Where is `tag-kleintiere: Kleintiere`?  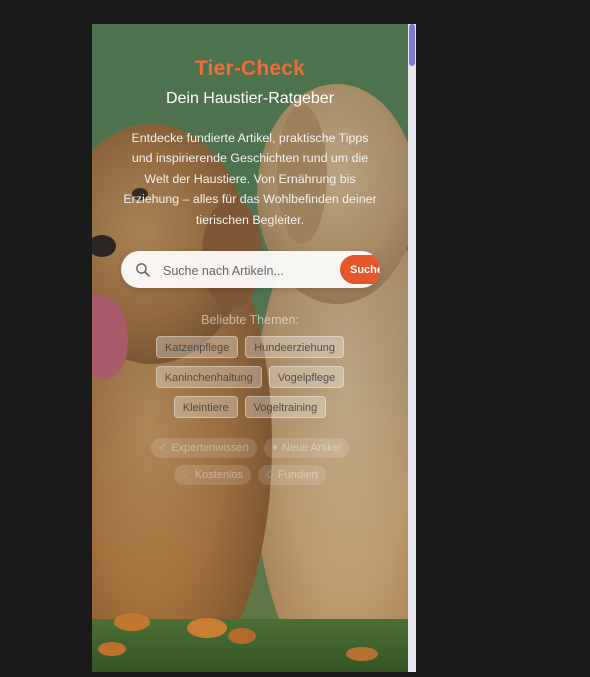
tag-kleintiere: Kleintiere is located at coordinates (205, 407).